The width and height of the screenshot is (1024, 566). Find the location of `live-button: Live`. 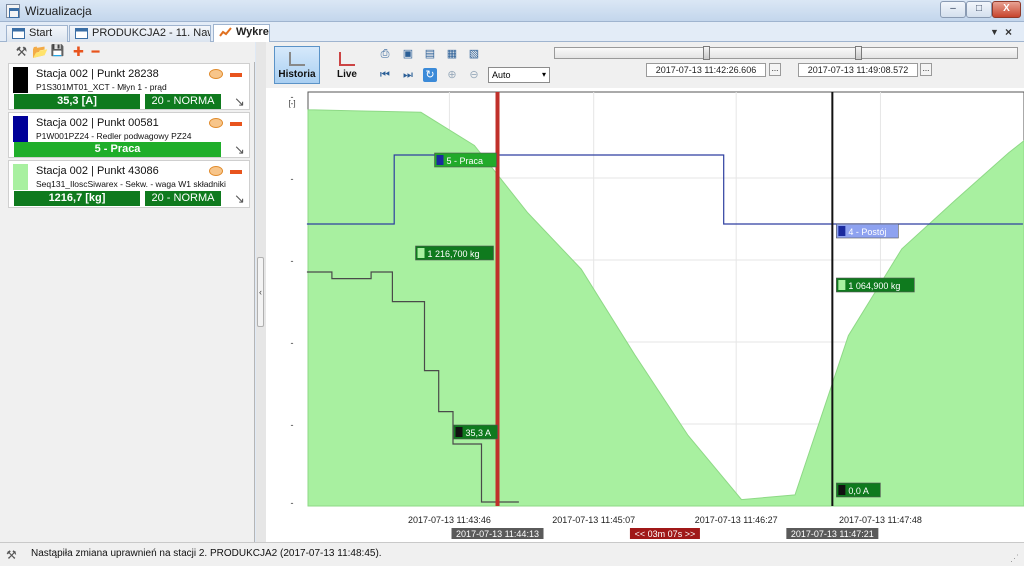

live-button: Live is located at coordinates (347, 65).